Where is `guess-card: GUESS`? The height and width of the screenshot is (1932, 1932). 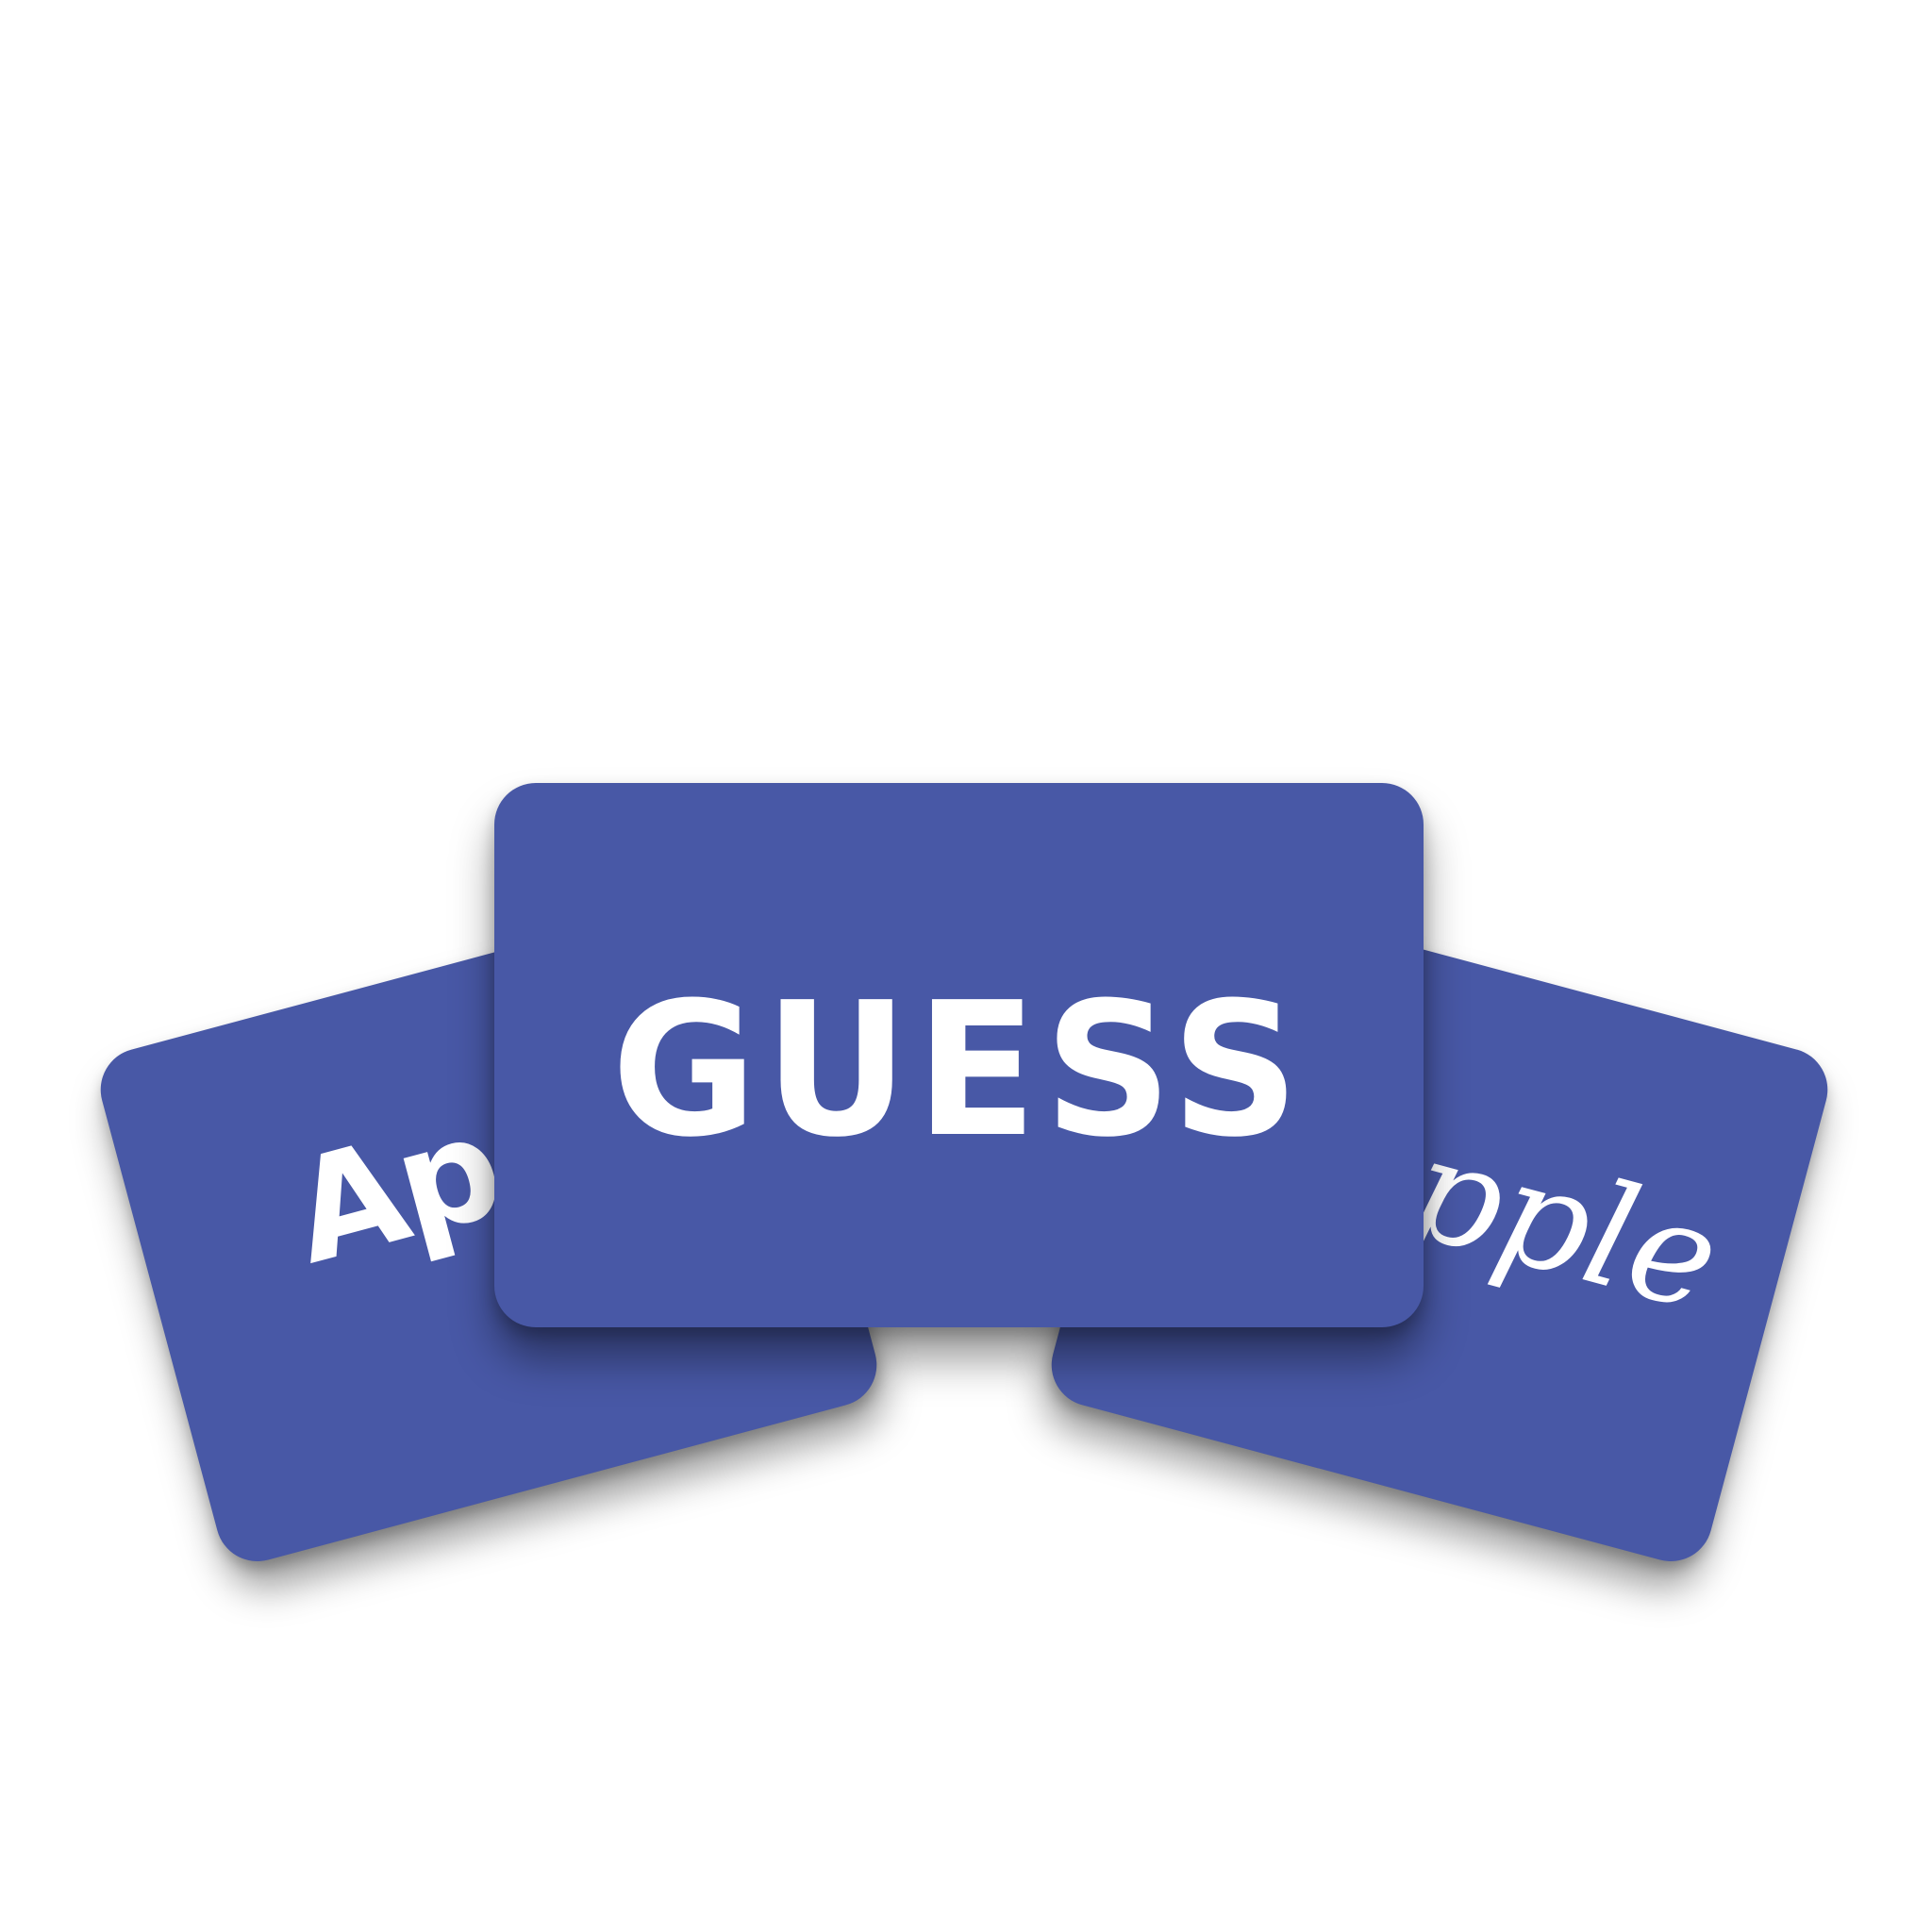
guess-card: GUESS is located at coordinates (959, 1055).